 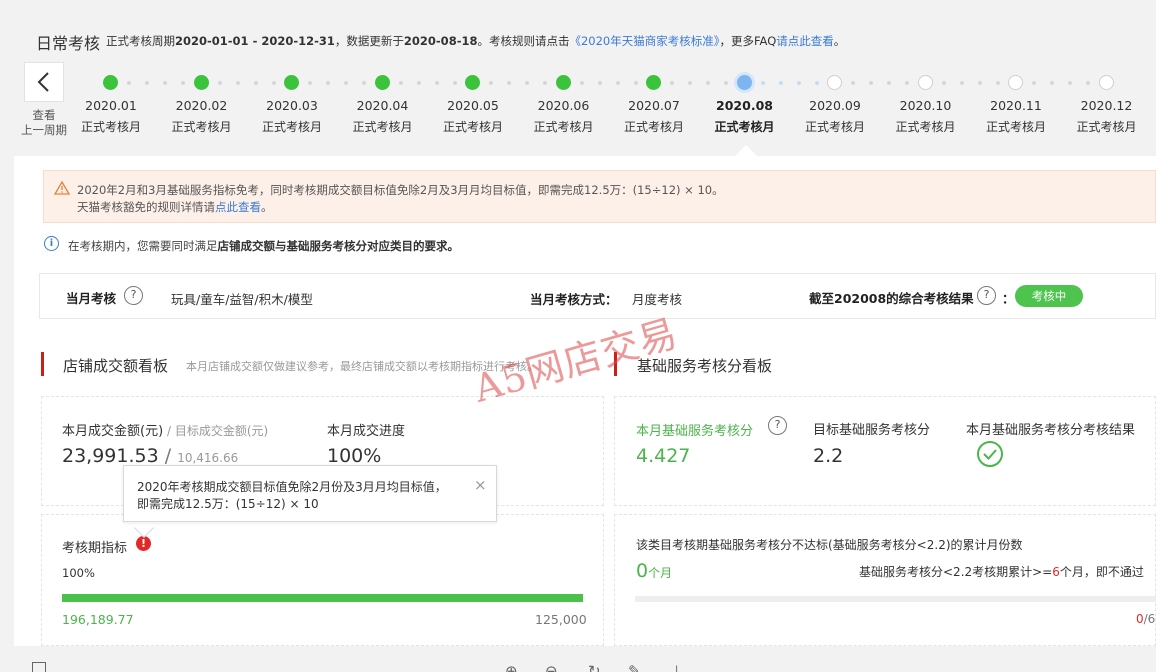 What do you see at coordinates (238, 207) in the screenshot?
I see `exemption-rule-link: 点此查看` at bounding box center [238, 207].